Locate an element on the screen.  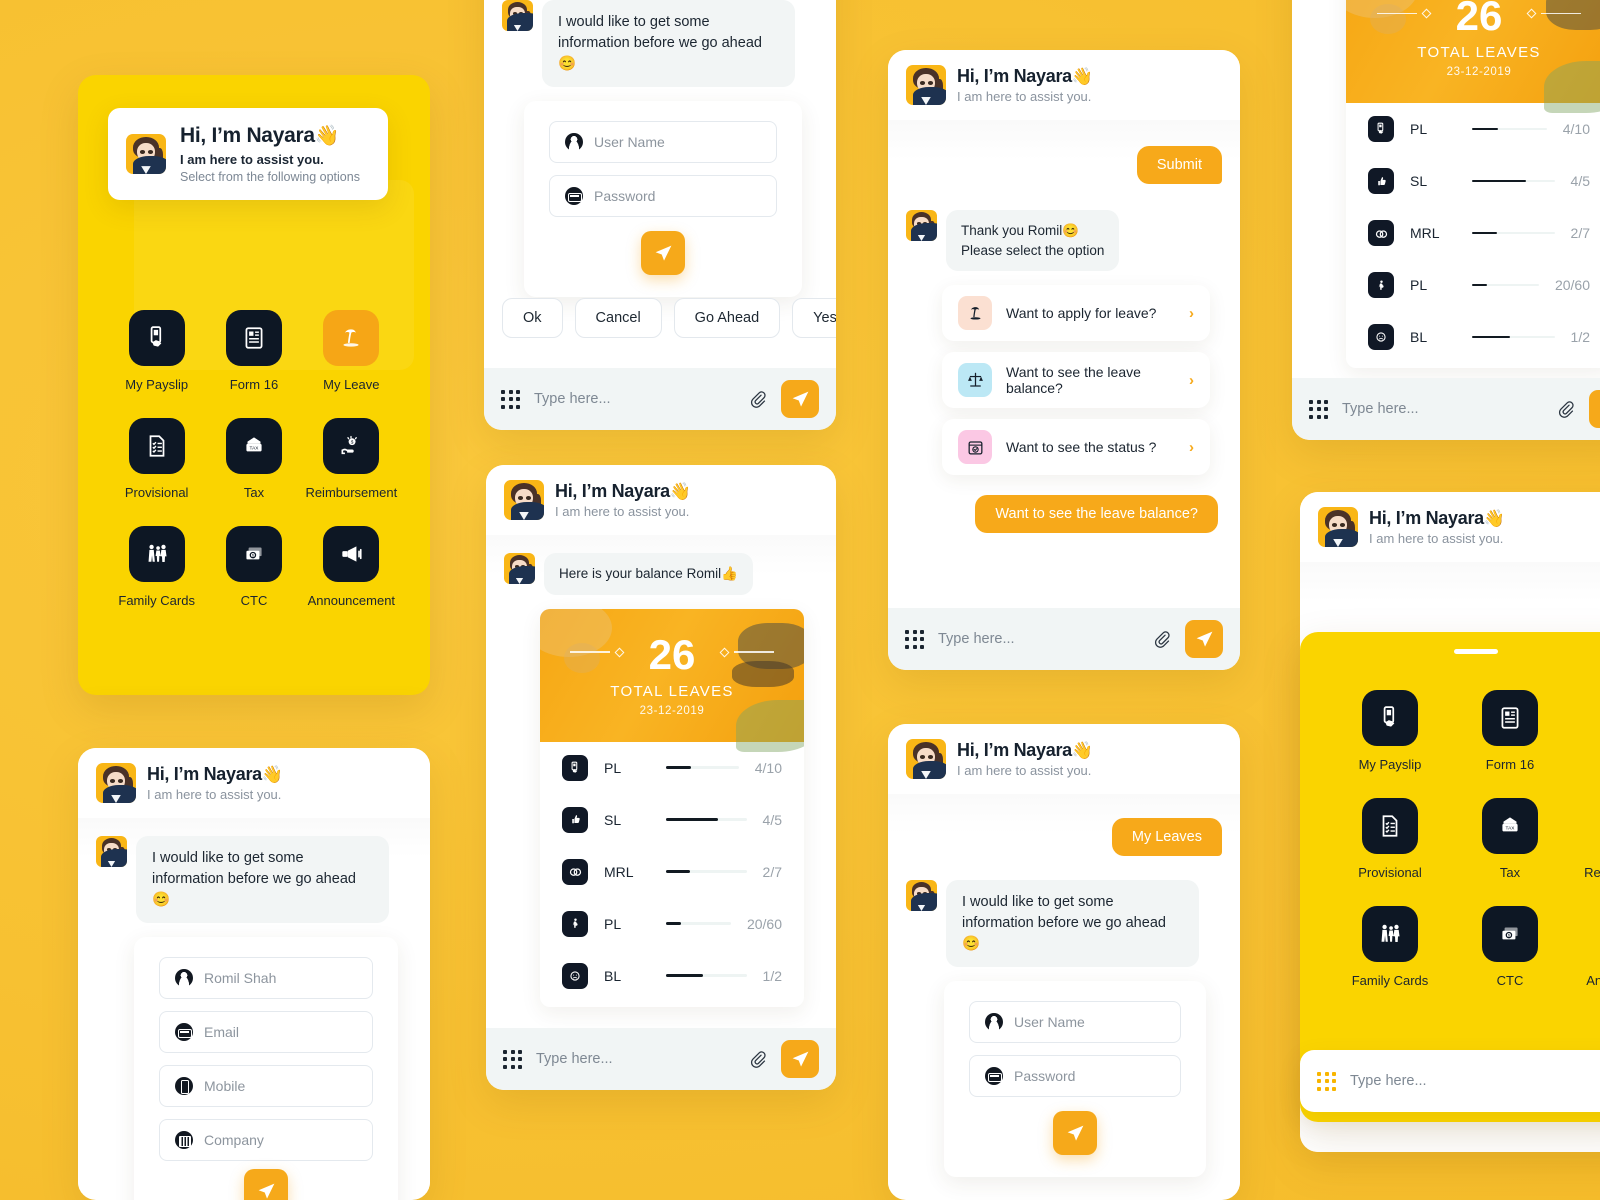
company-field: Company is located at coordinates (266, 1140).